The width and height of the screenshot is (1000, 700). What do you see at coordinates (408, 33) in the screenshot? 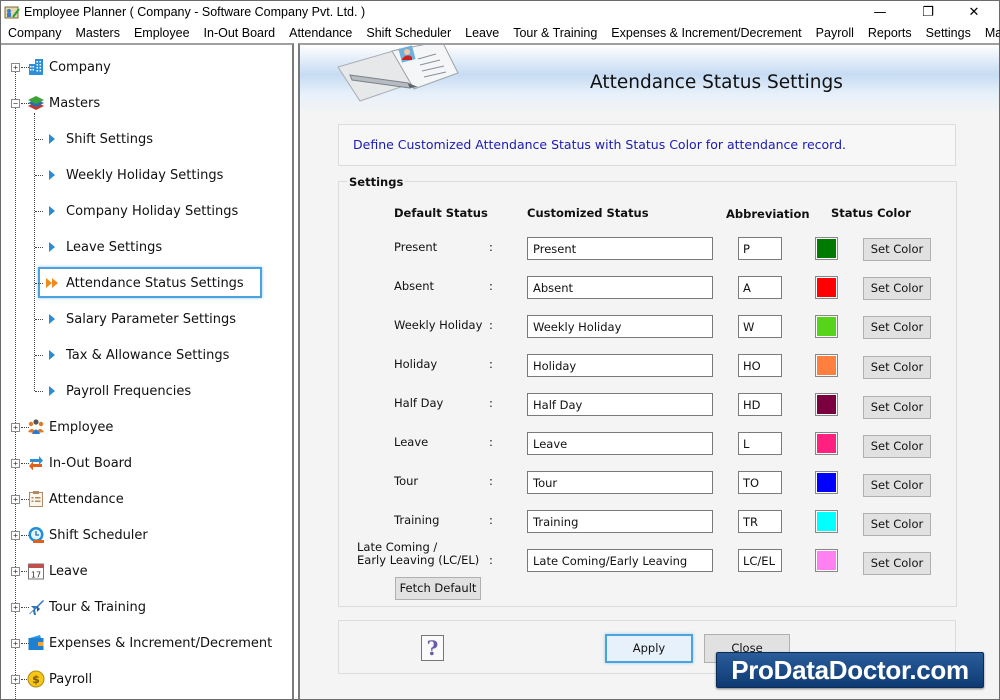
I see `menu-shift-scheduler: Shift Scheduler` at bounding box center [408, 33].